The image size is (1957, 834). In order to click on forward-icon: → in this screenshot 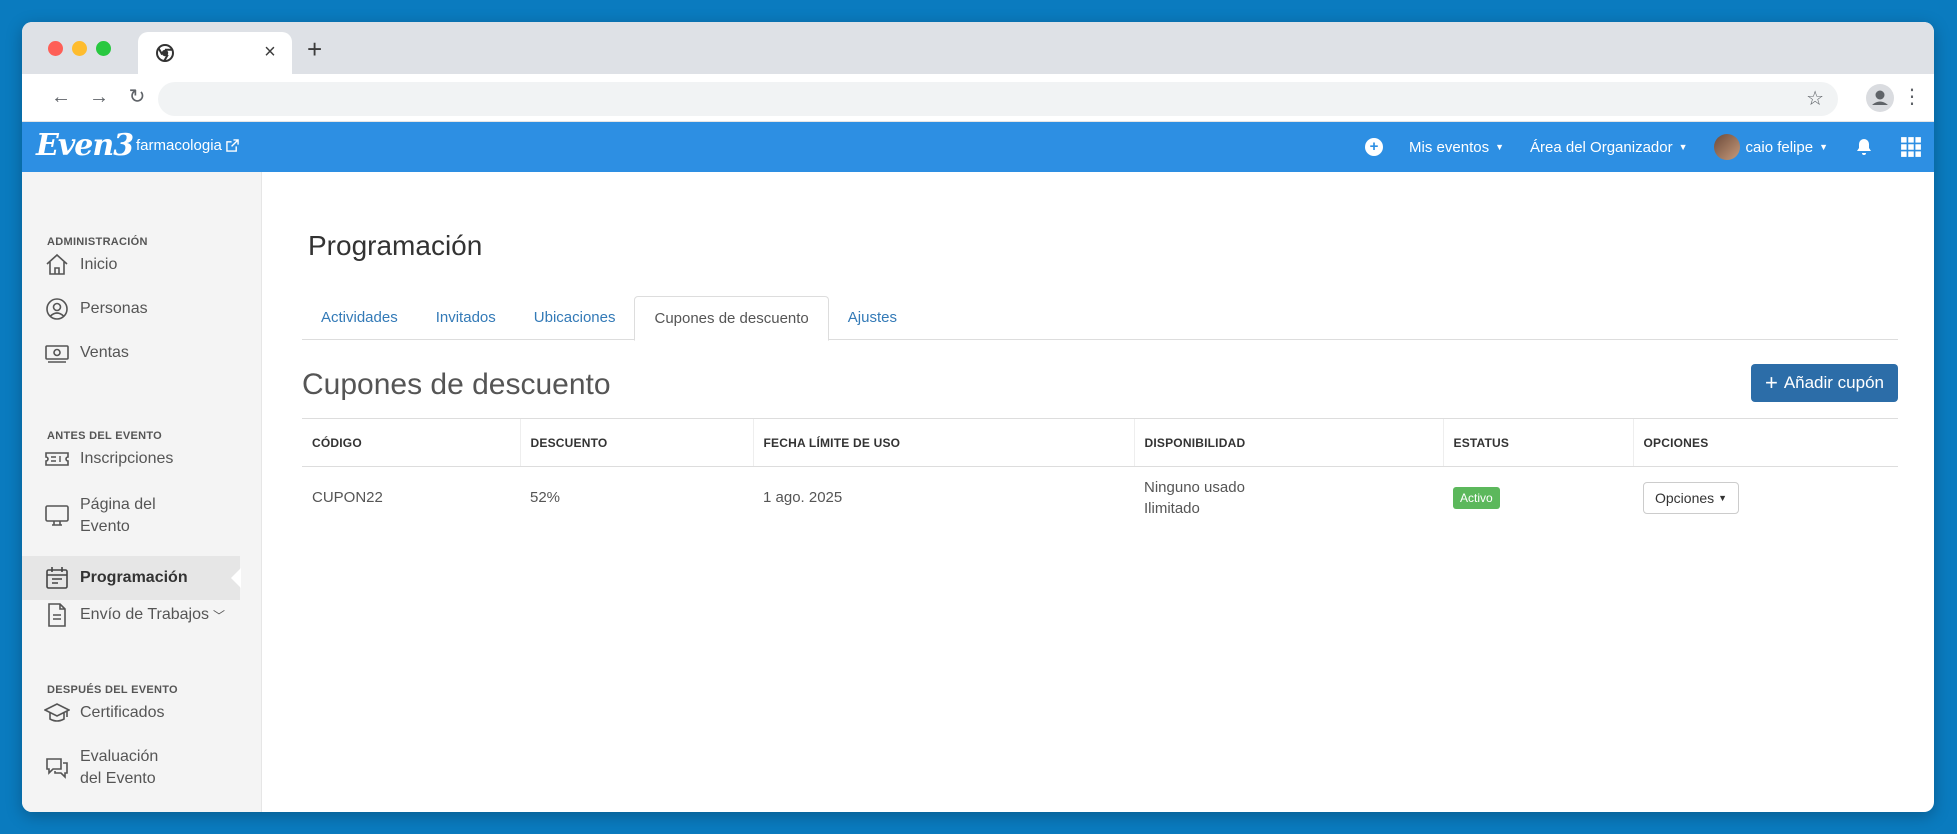, I will do `click(99, 97)`.